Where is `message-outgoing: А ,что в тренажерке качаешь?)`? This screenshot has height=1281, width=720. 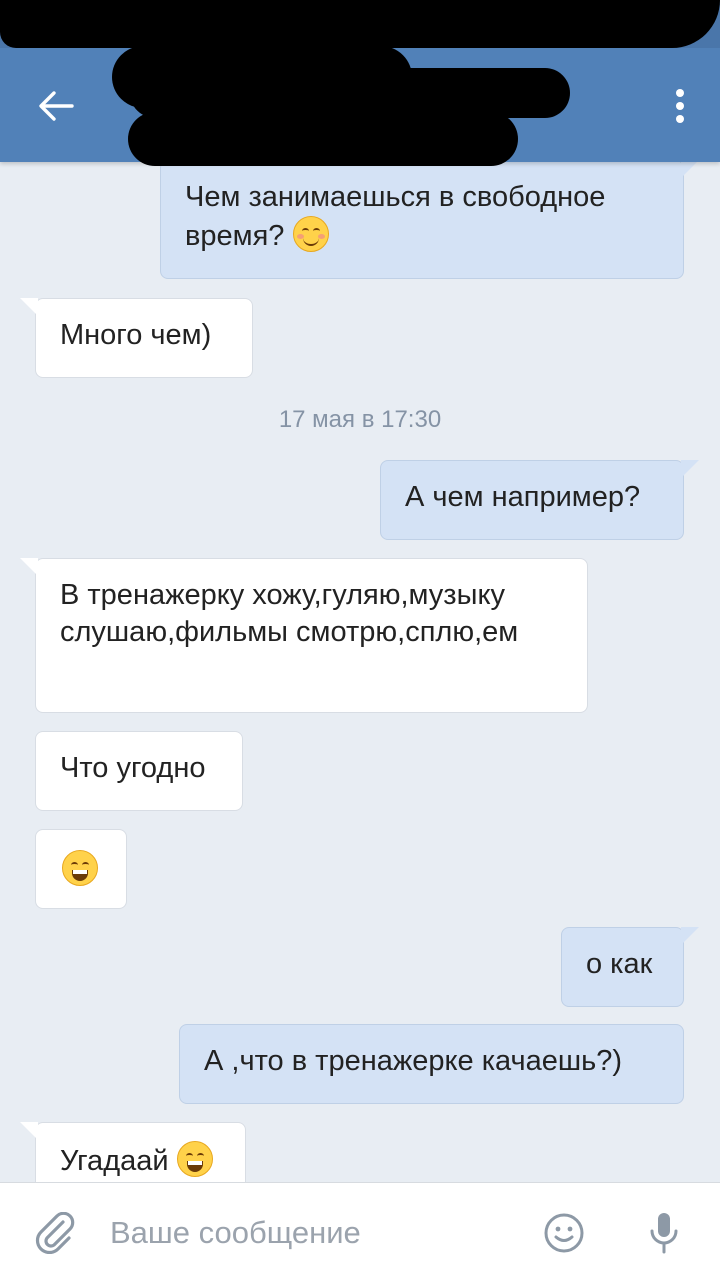
message-outgoing: А ,что в тренажерке качаешь?) is located at coordinates (431, 1064).